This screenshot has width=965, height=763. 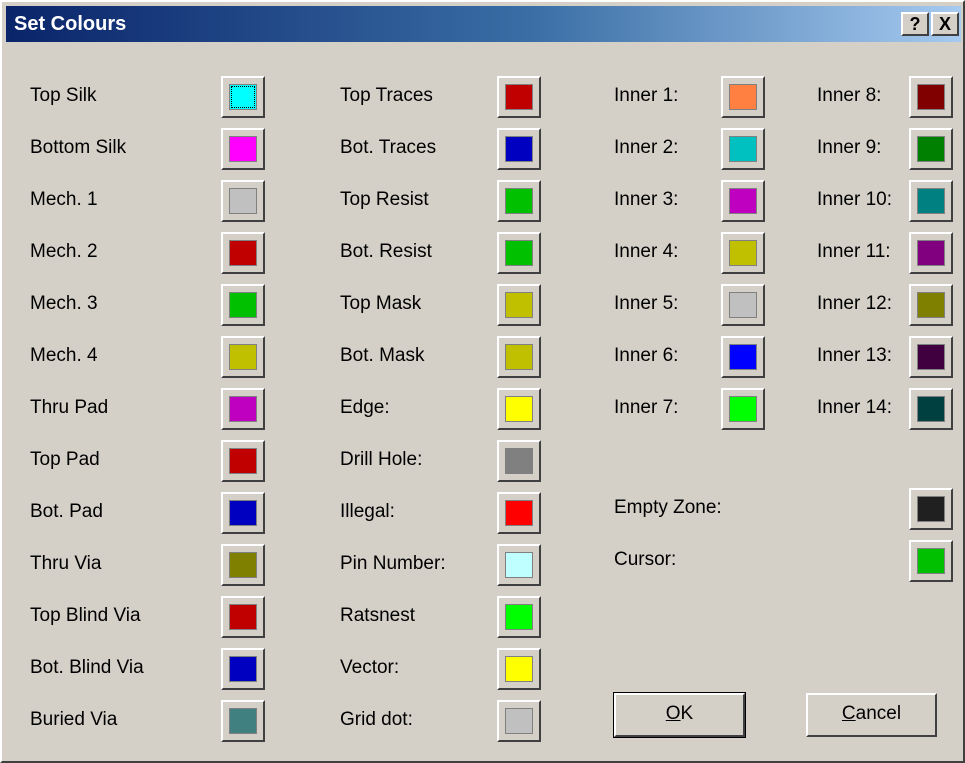 I want to click on cancel-button: Cancel, so click(x=871, y=715).